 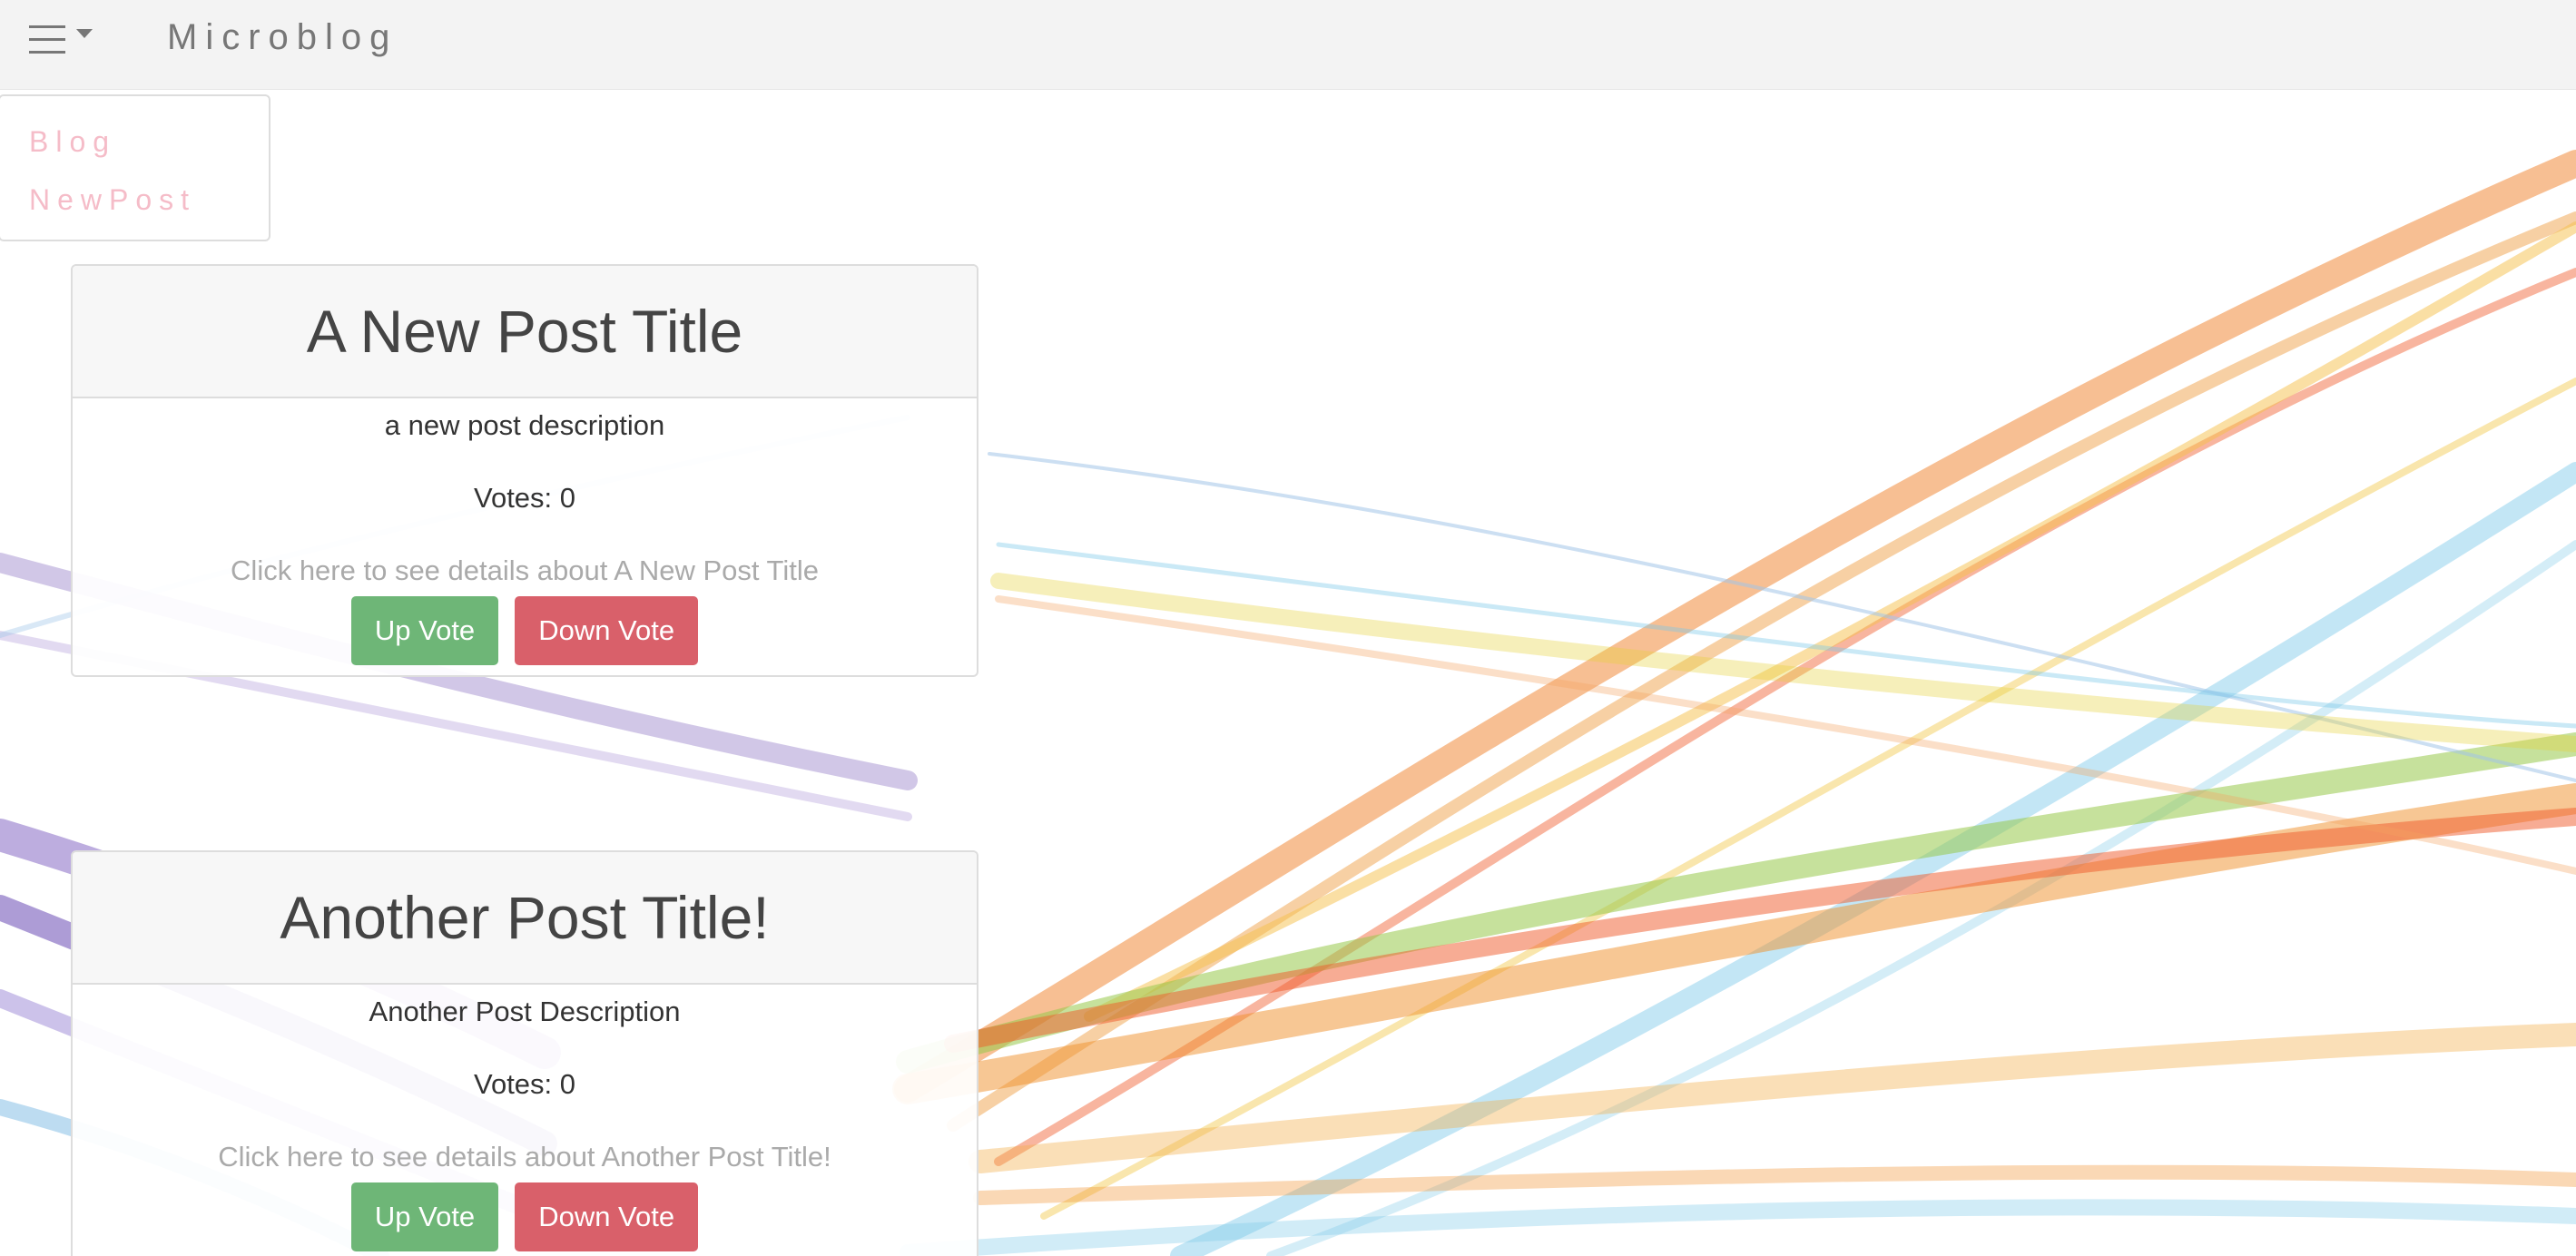 What do you see at coordinates (282, 37) in the screenshot?
I see `brand-title: Microblog` at bounding box center [282, 37].